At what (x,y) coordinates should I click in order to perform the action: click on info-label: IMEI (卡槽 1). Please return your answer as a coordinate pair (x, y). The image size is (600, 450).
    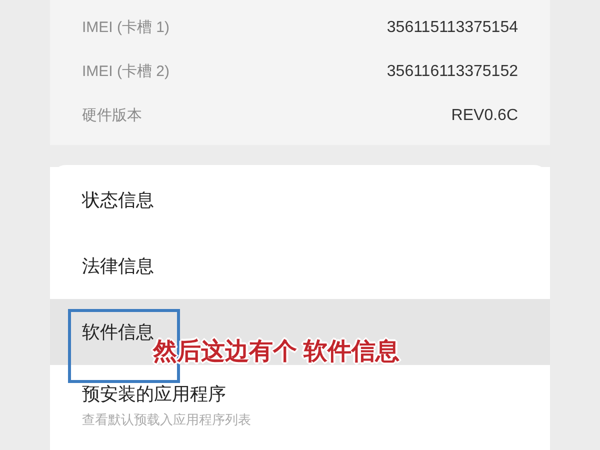
    Looking at the image, I should click on (126, 28).